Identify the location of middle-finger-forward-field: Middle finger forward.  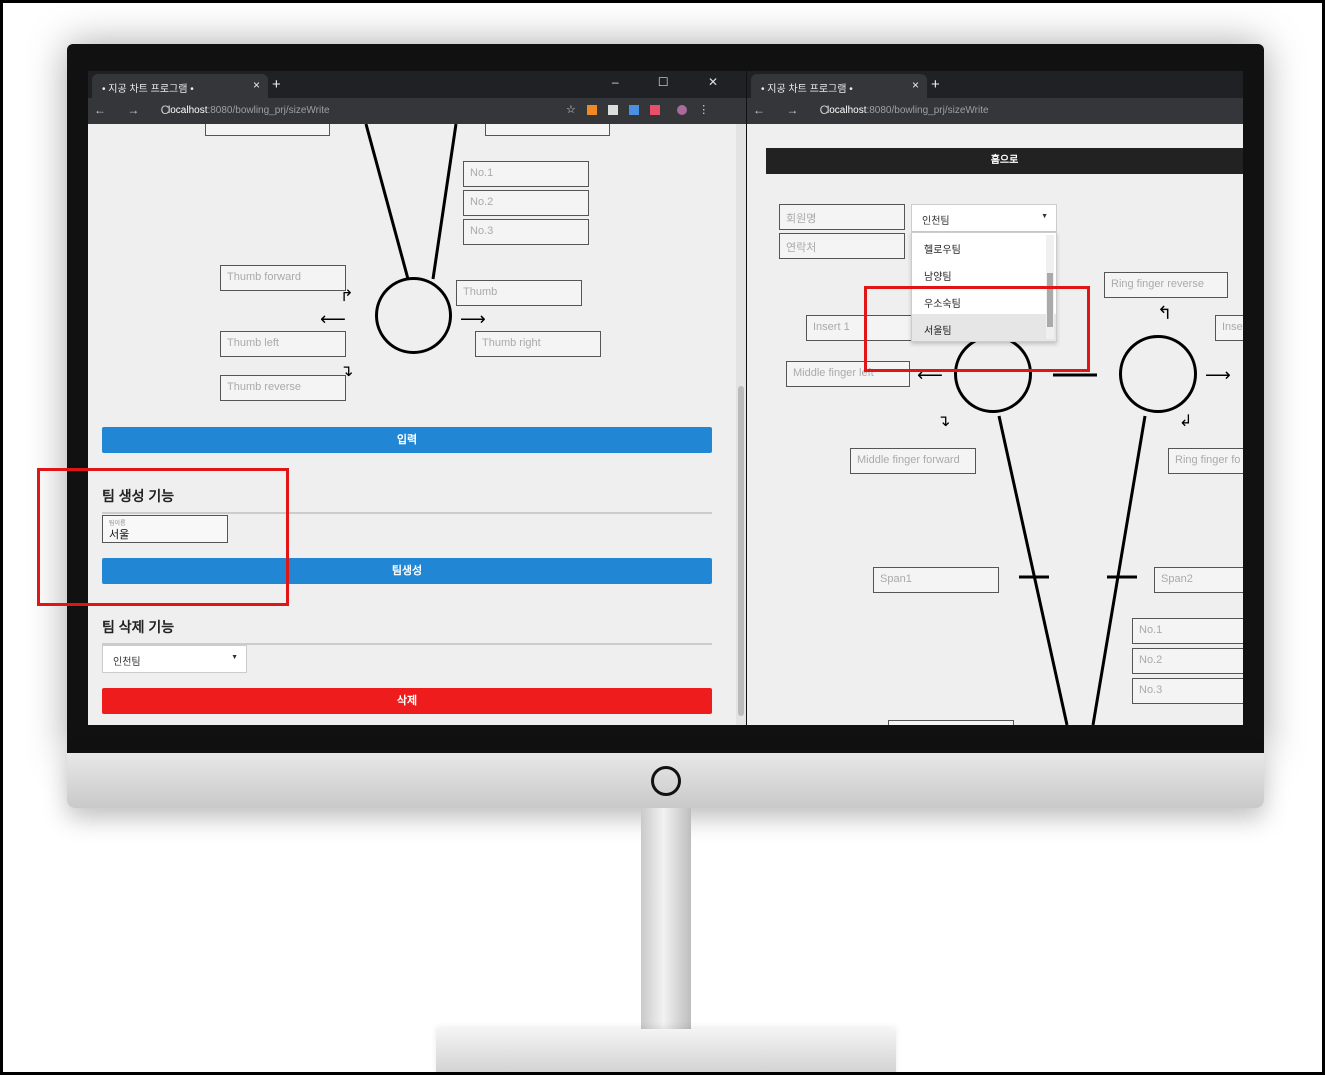
(913, 461).